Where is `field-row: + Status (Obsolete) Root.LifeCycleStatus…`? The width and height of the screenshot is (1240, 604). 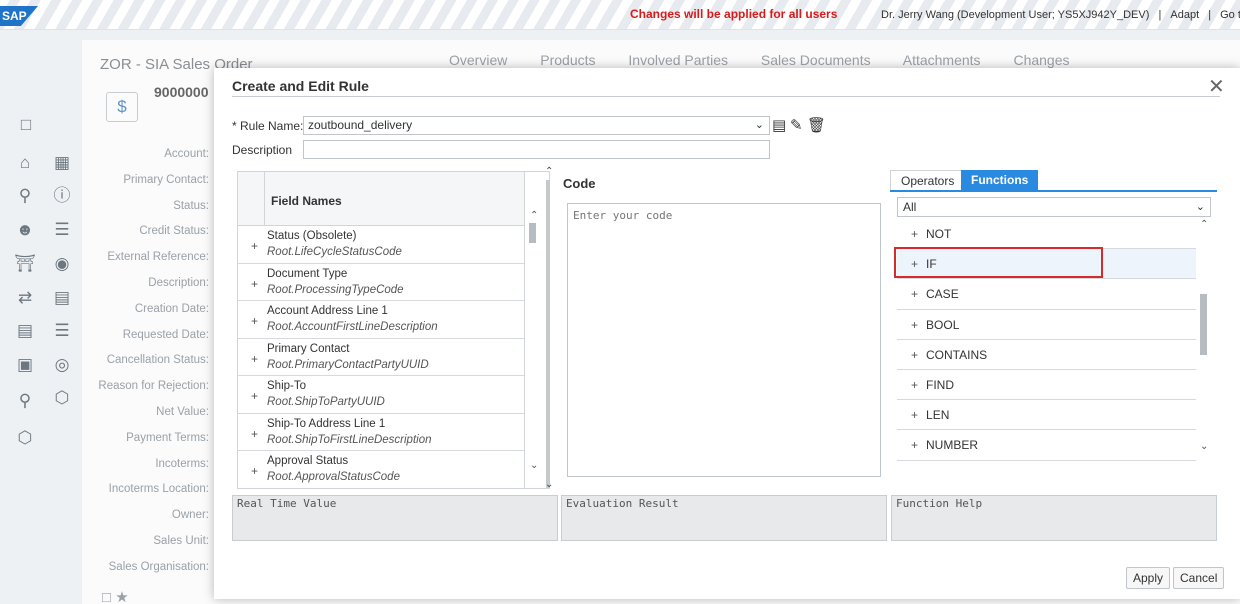 field-row: + Status (Obsolete) Root.LifeCycleStatus… is located at coordinates (381, 245).